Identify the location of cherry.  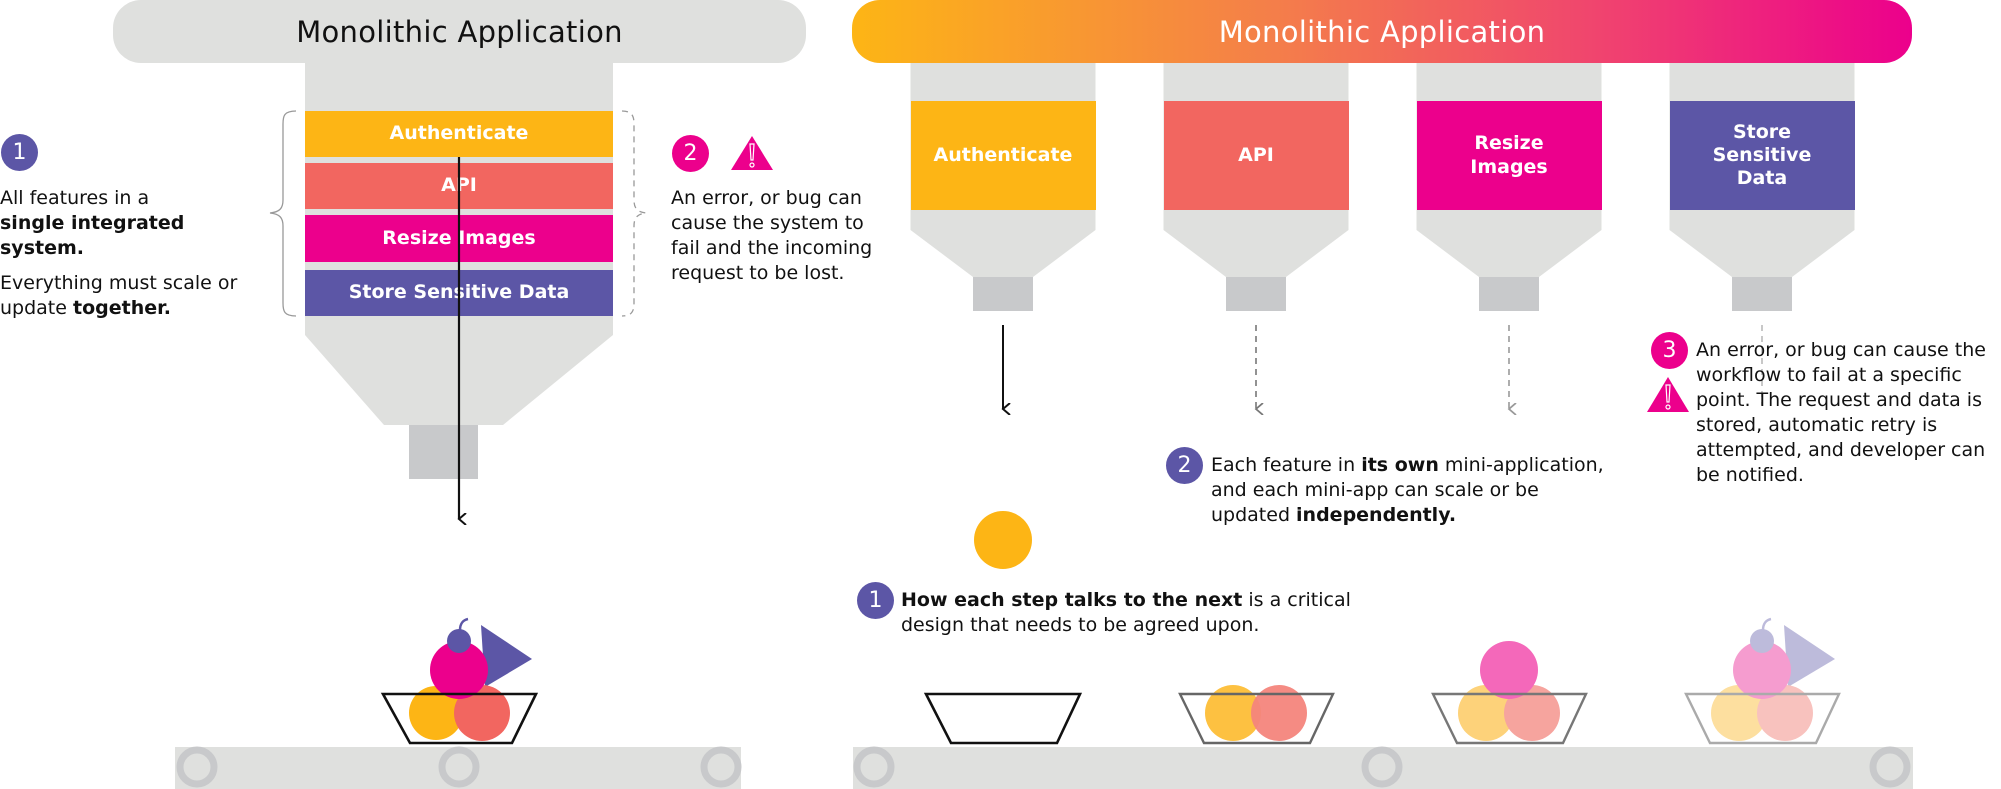
(459, 641).